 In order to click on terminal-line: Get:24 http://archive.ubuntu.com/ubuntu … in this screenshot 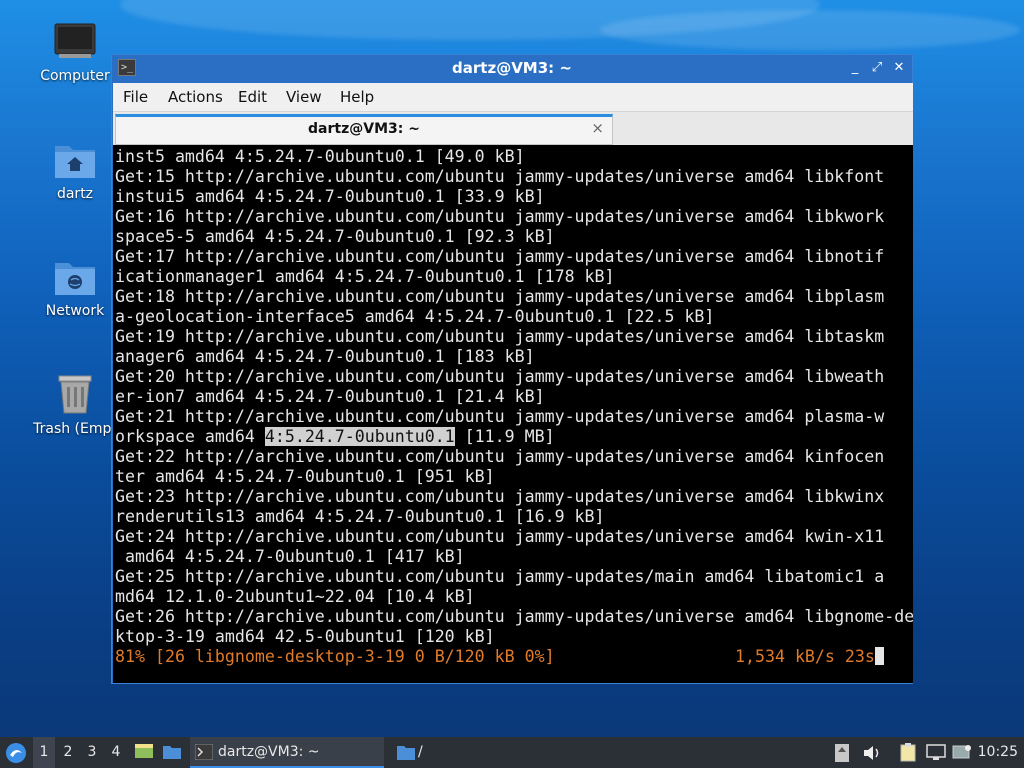, I will do `click(500, 536)`.